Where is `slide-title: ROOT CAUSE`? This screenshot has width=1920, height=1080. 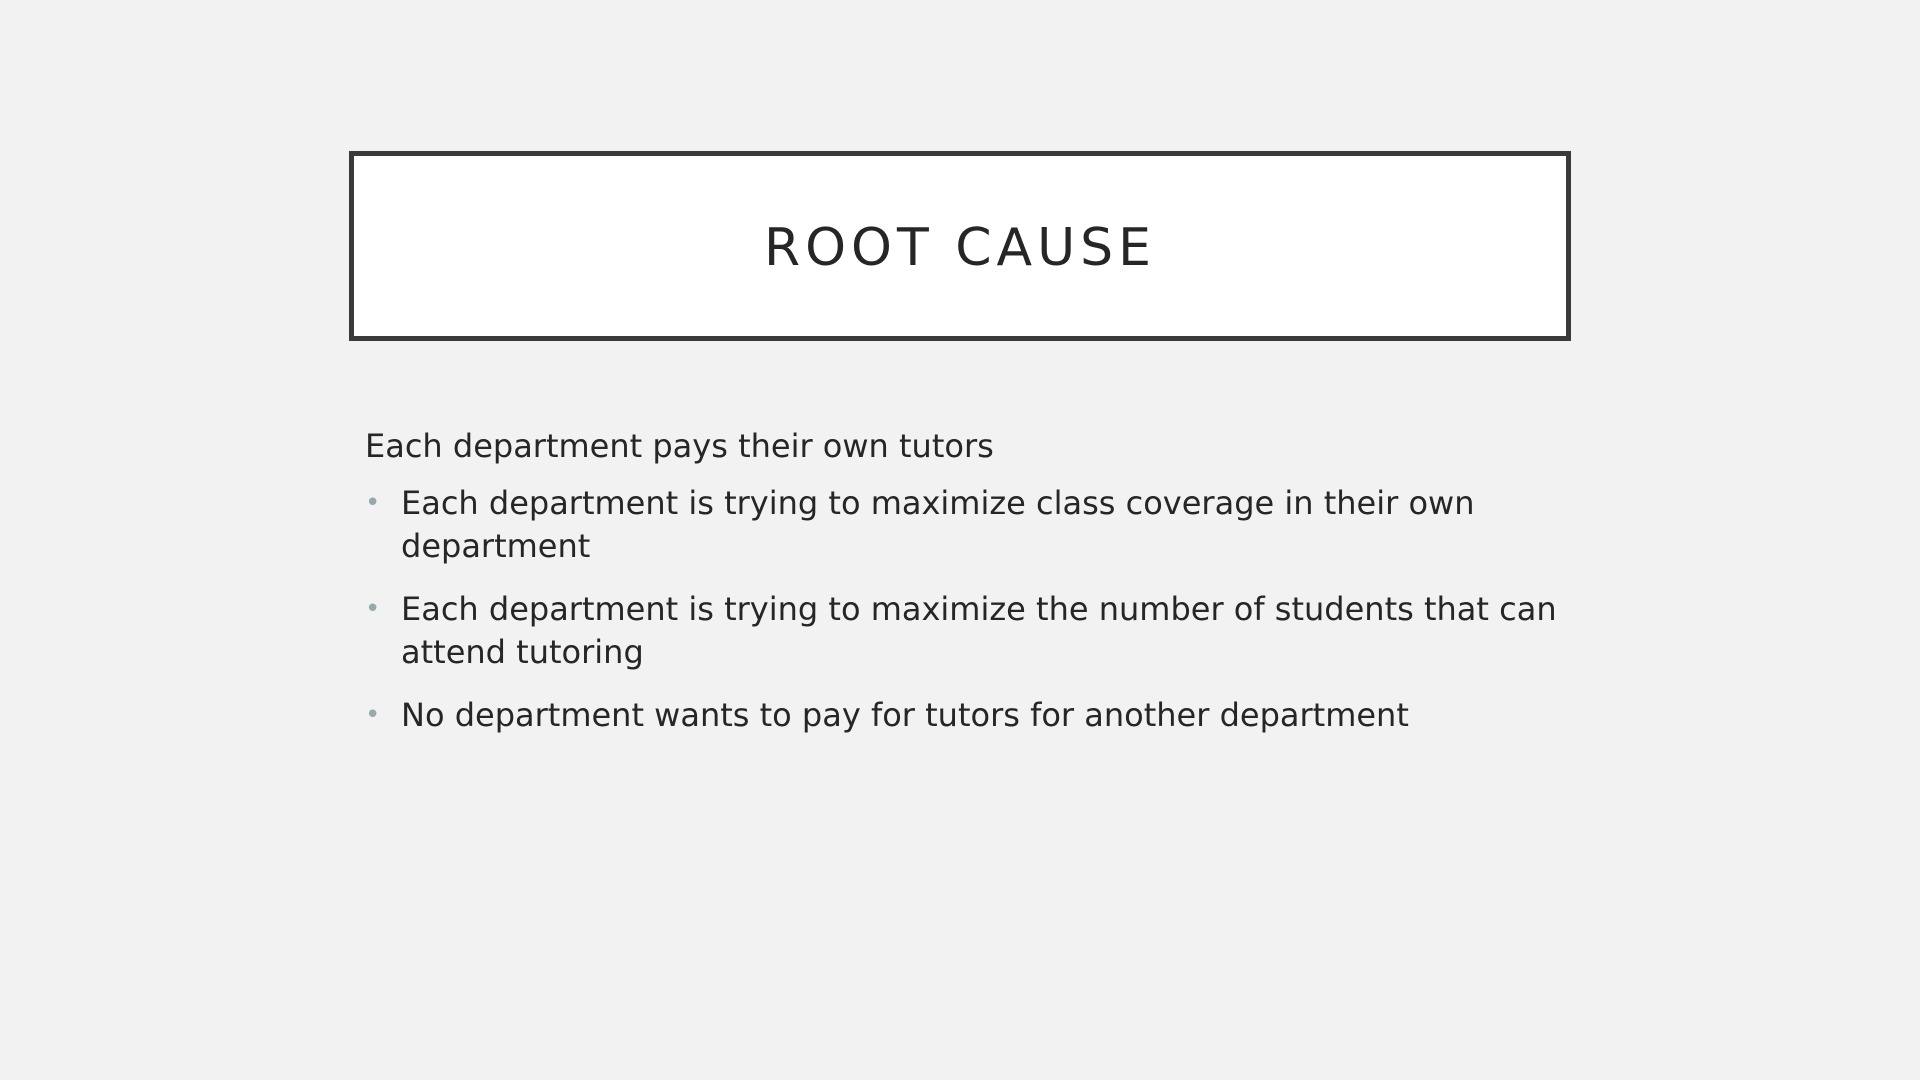
slide-title: ROOT CAUSE is located at coordinates (960, 248).